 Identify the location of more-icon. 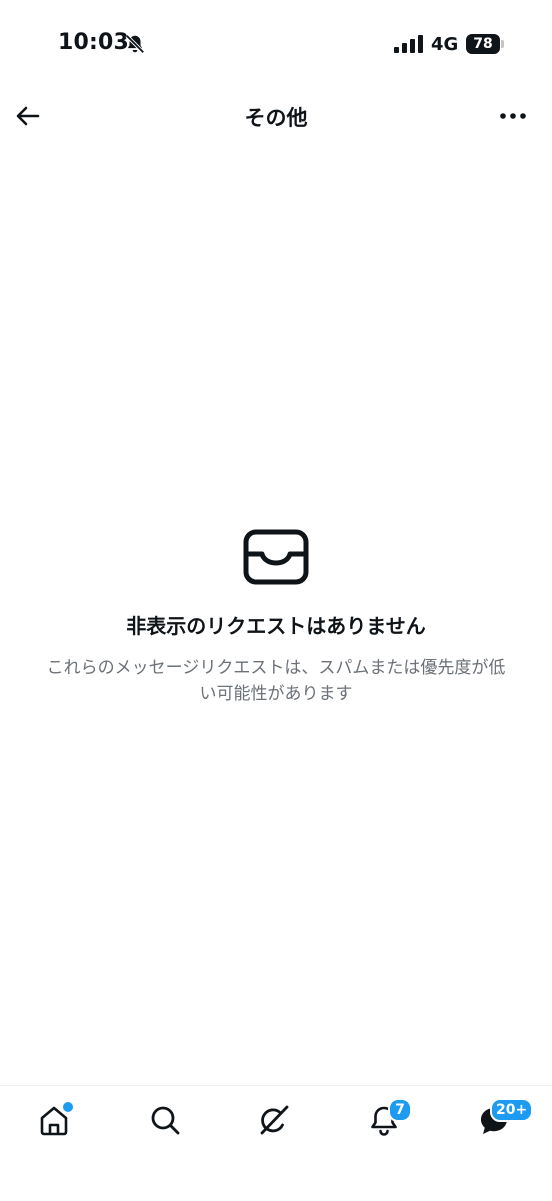
(513, 116).